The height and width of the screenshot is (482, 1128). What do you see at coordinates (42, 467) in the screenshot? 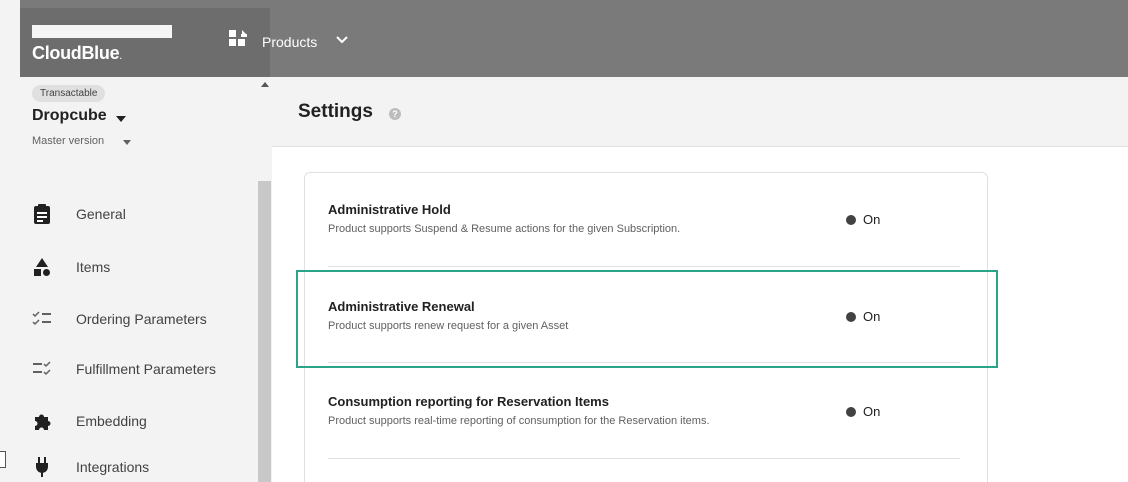
I see `plug-icon` at bounding box center [42, 467].